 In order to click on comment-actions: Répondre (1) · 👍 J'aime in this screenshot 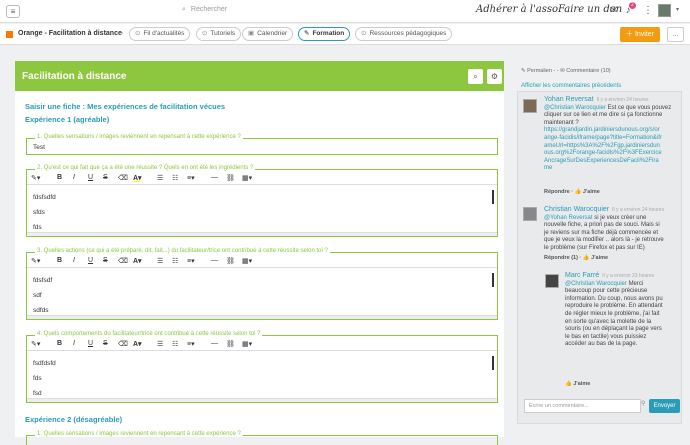, I will do `click(576, 258)`.